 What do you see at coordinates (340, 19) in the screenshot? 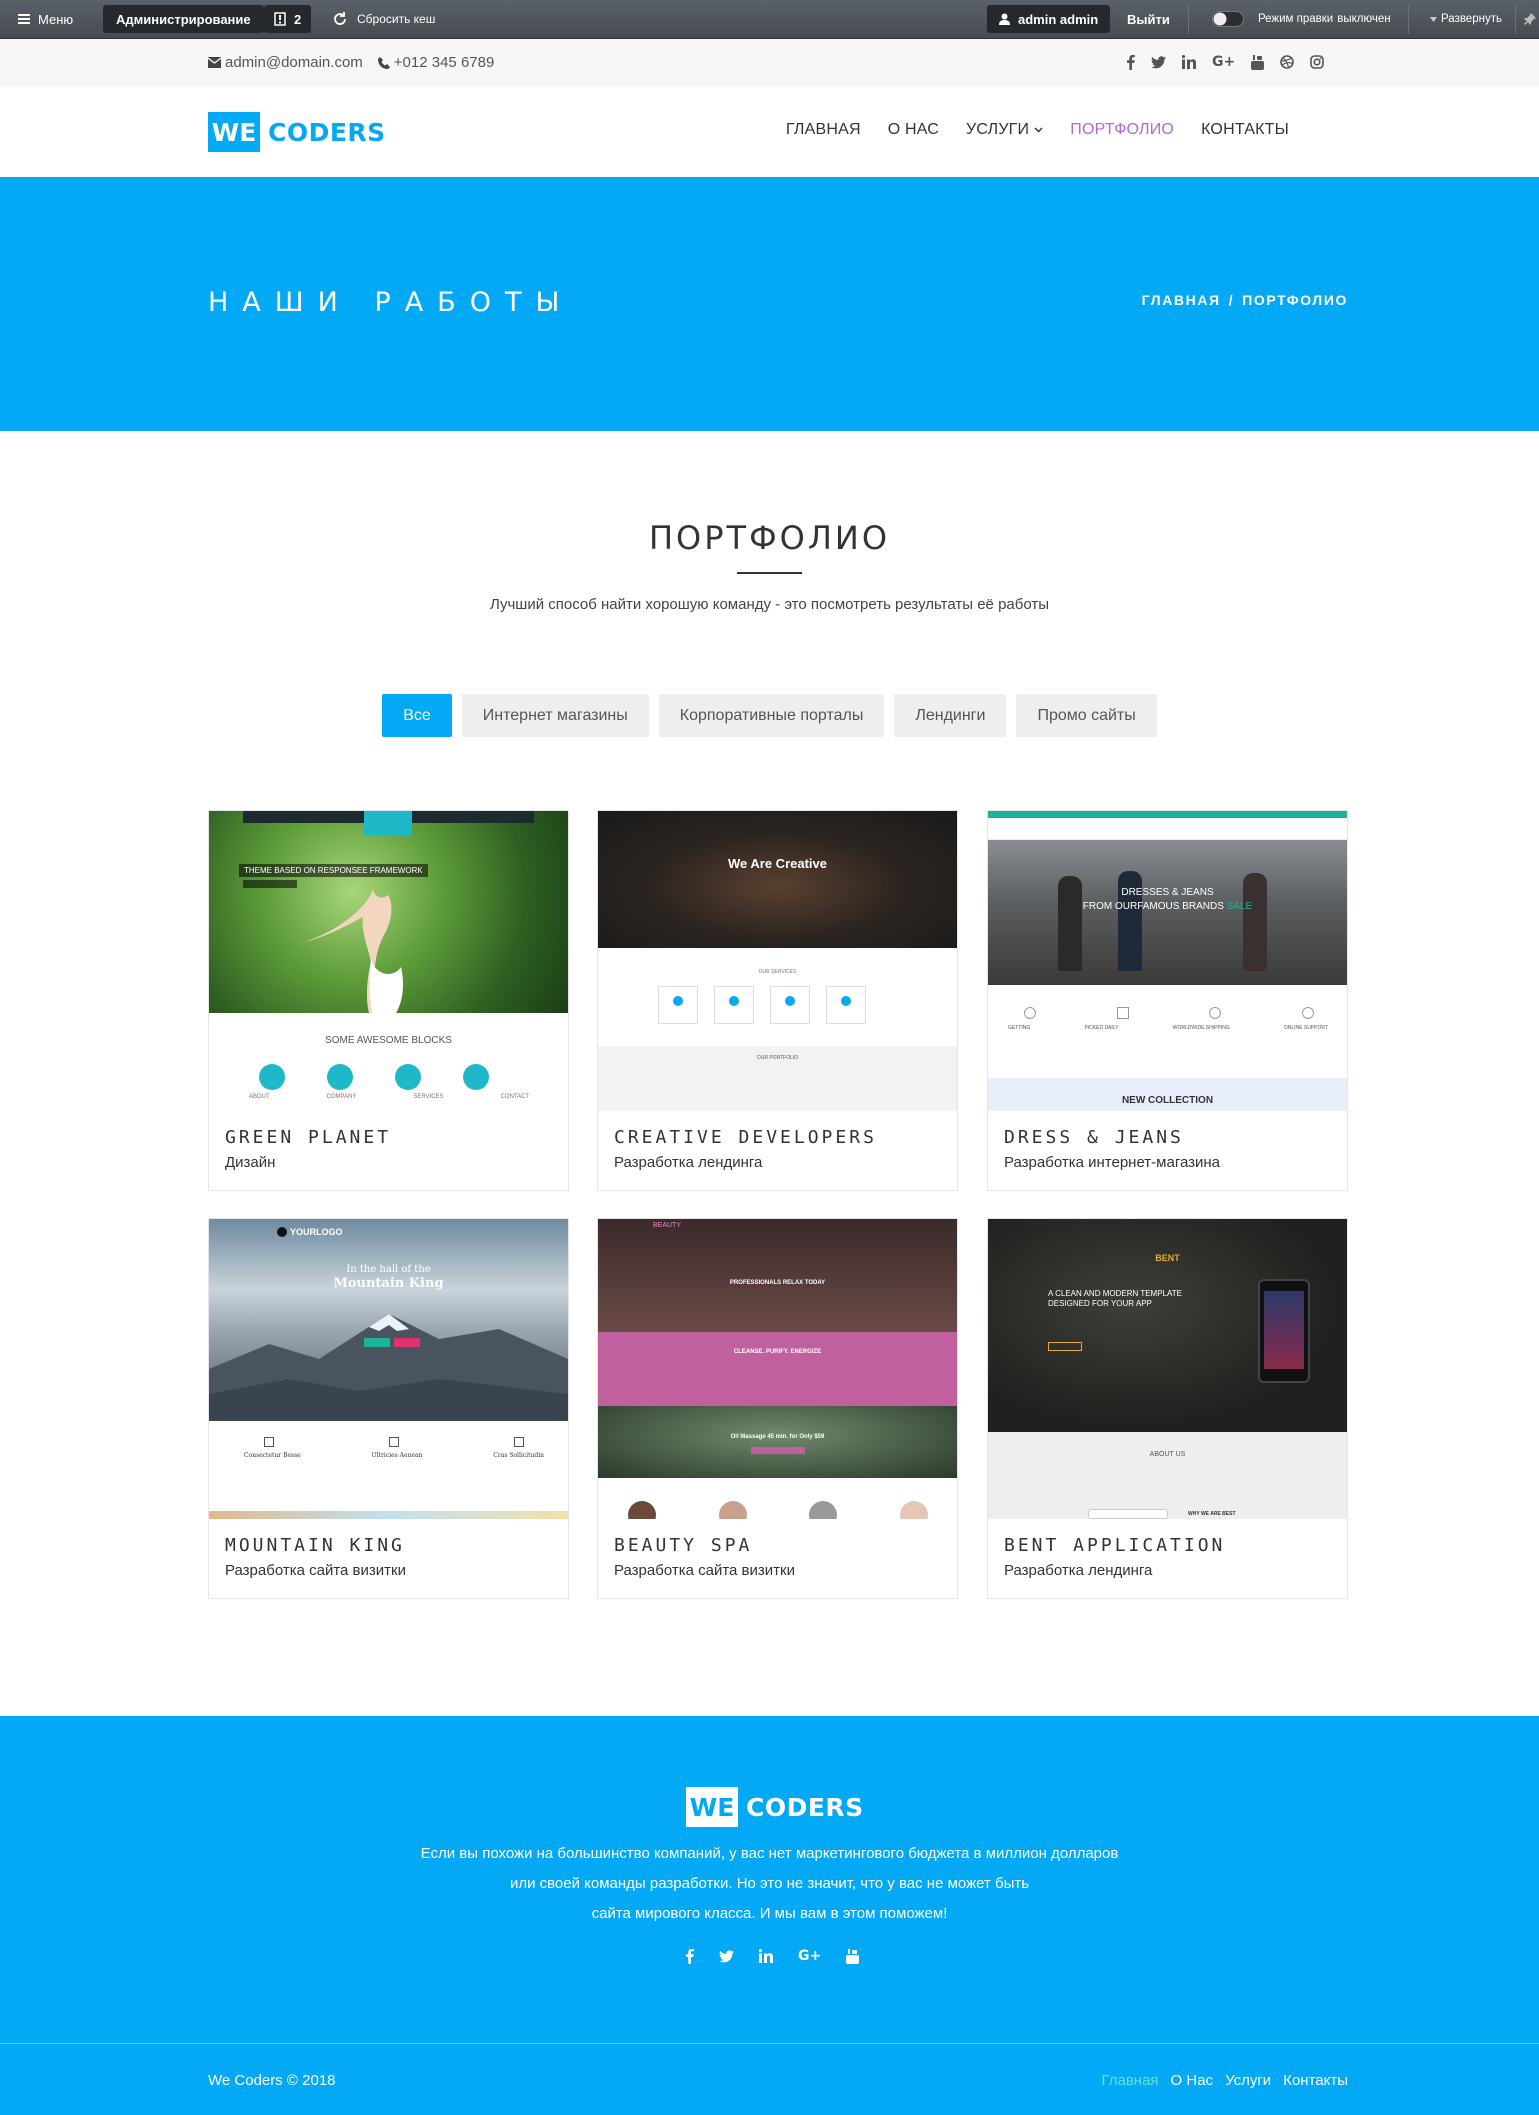
I see `refresh-icon` at bounding box center [340, 19].